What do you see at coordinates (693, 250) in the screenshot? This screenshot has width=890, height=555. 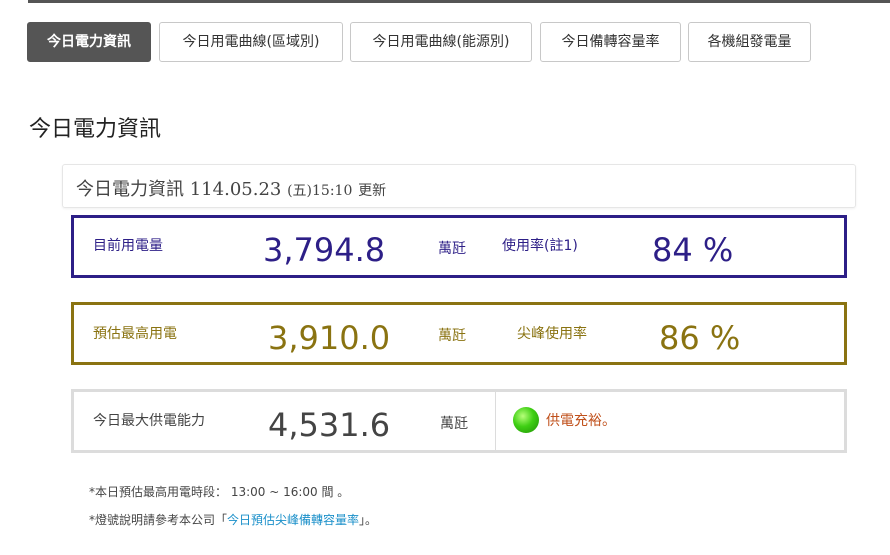 I see `current-usage-rate-value: 84 %` at bounding box center [693, 250].